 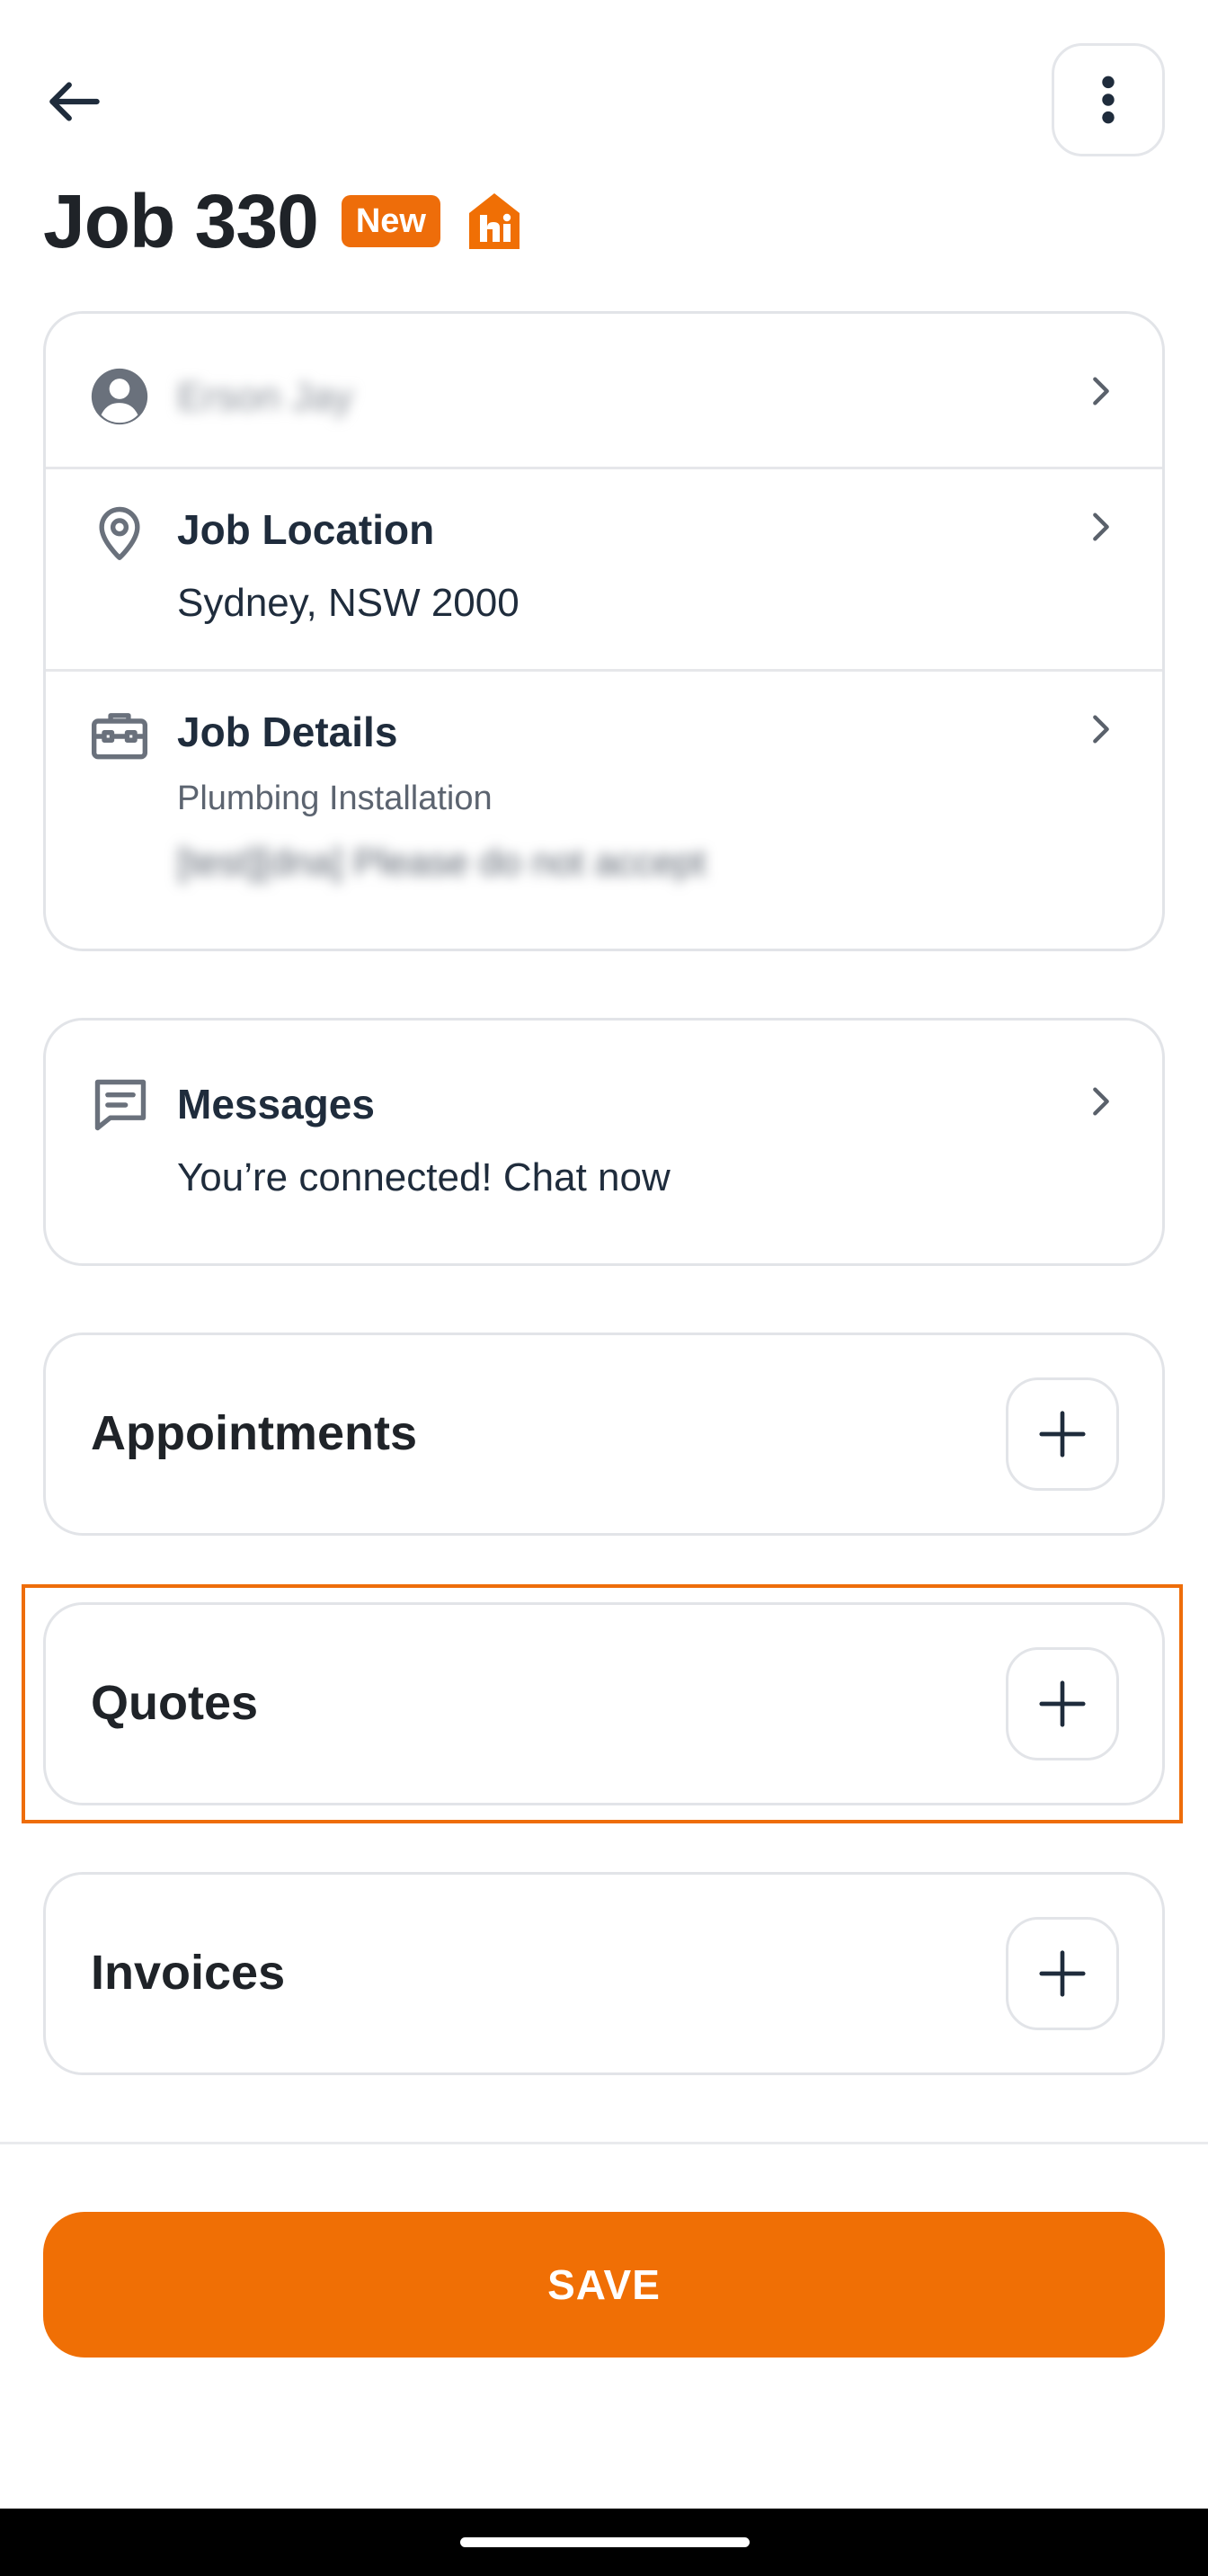 What do you see at coordinates (306, 529) in the screenshot?
I see `job-location-title: Job Location` at bounding box center [306, 529].